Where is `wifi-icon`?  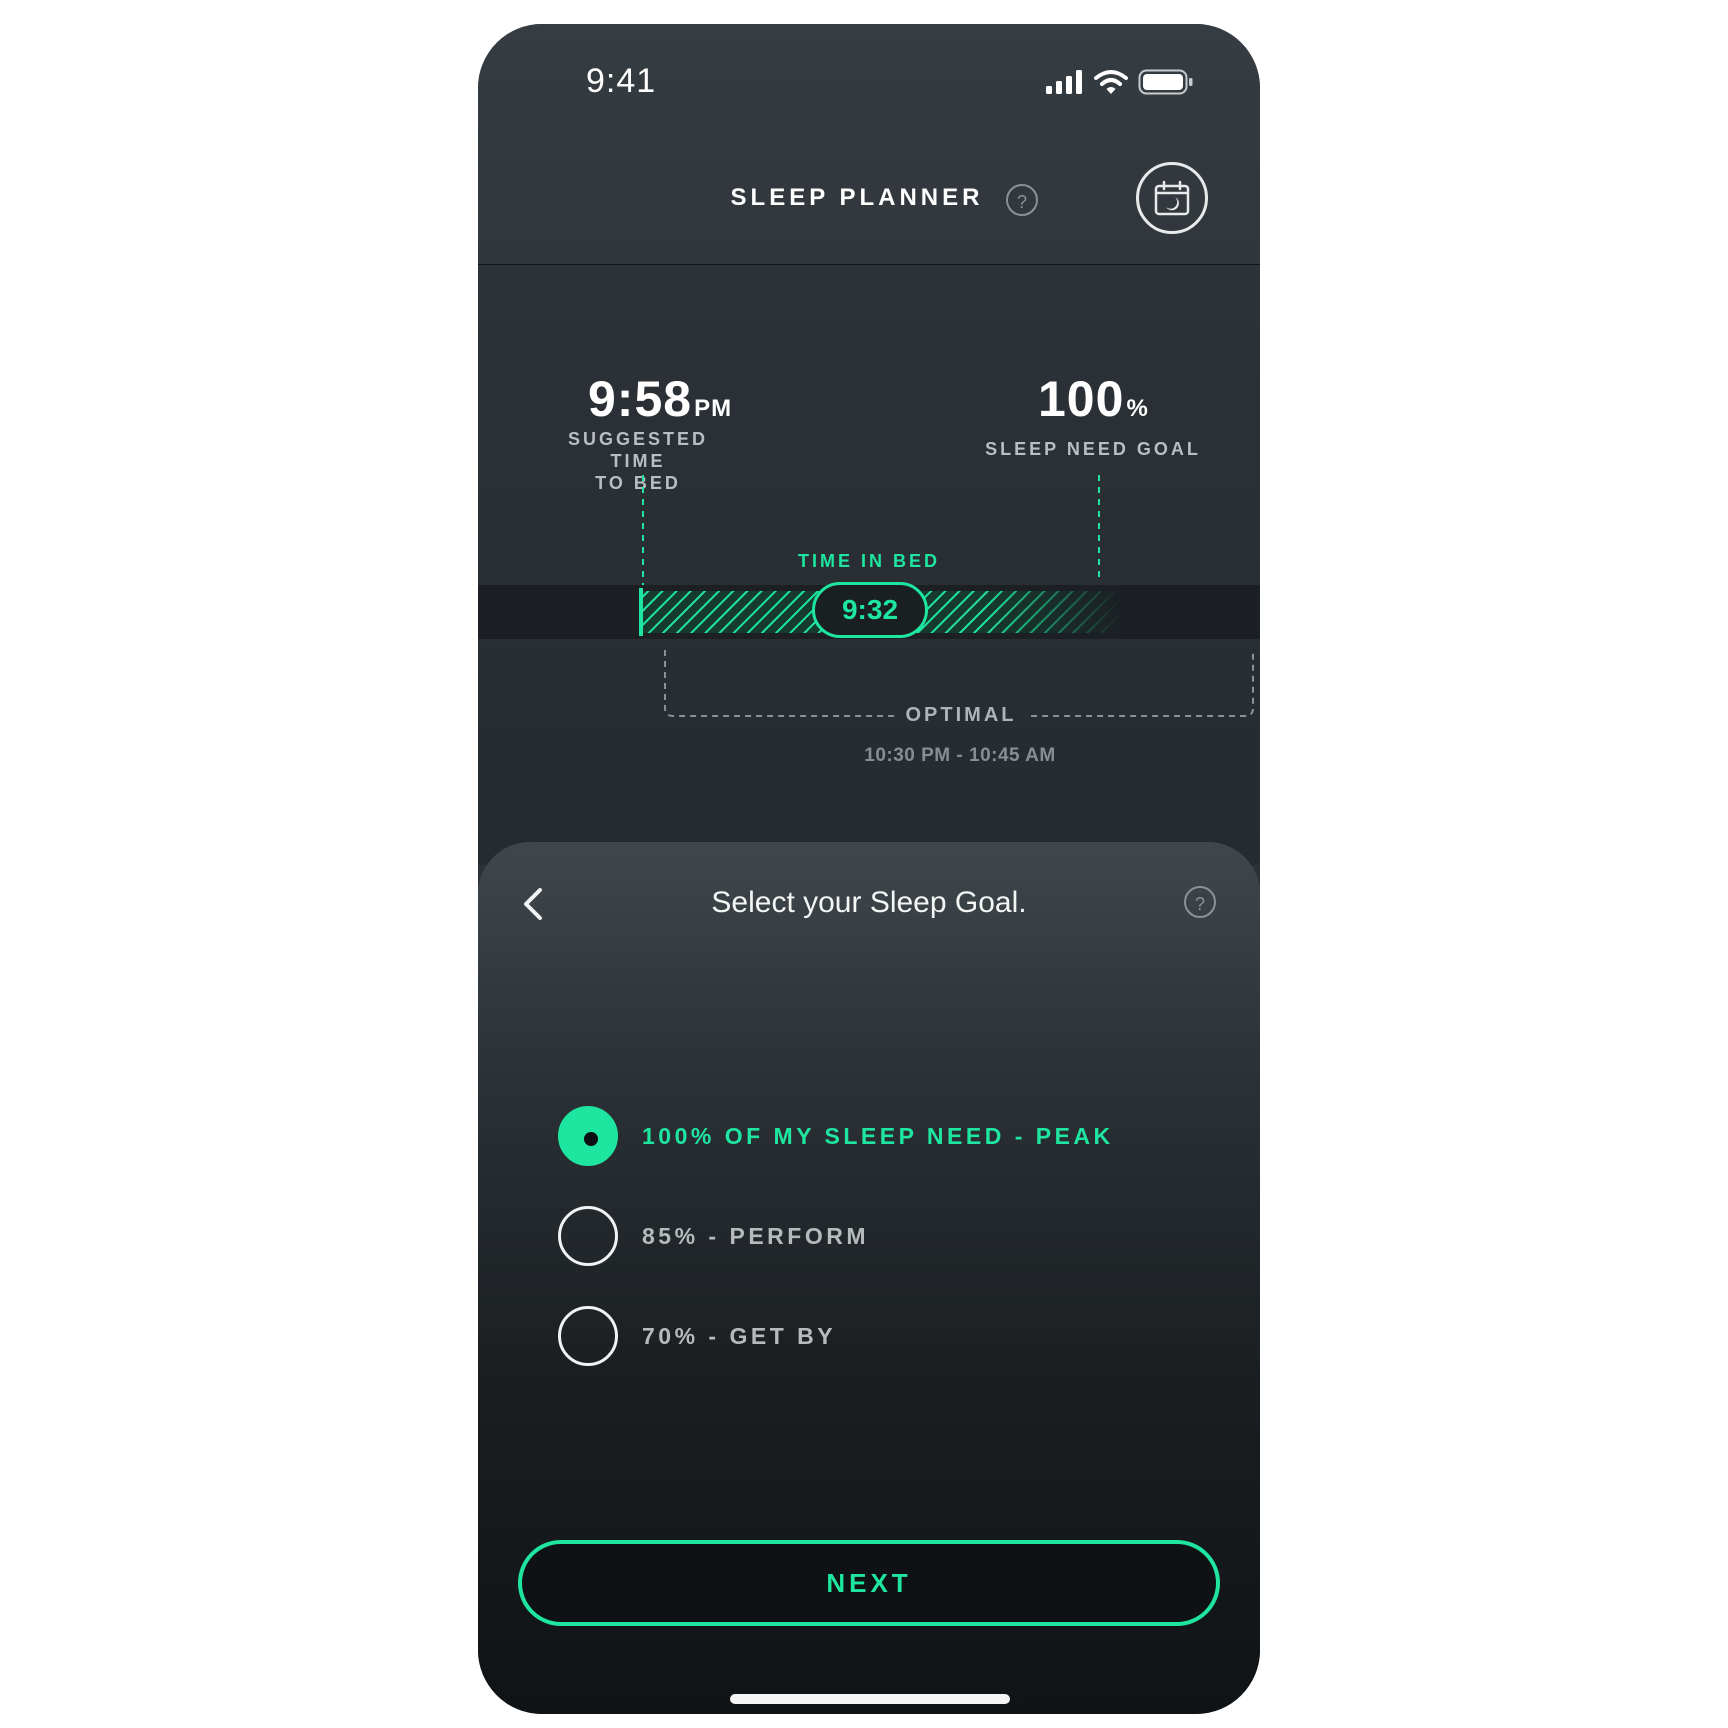
wifi-icon is located at coordinates (1111, 82).